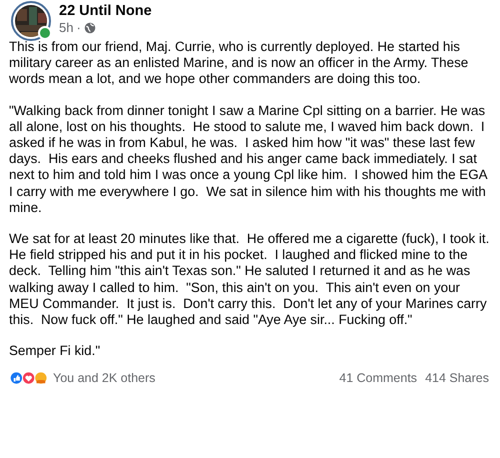  I want to click on globe-icon, so click(90, 28).